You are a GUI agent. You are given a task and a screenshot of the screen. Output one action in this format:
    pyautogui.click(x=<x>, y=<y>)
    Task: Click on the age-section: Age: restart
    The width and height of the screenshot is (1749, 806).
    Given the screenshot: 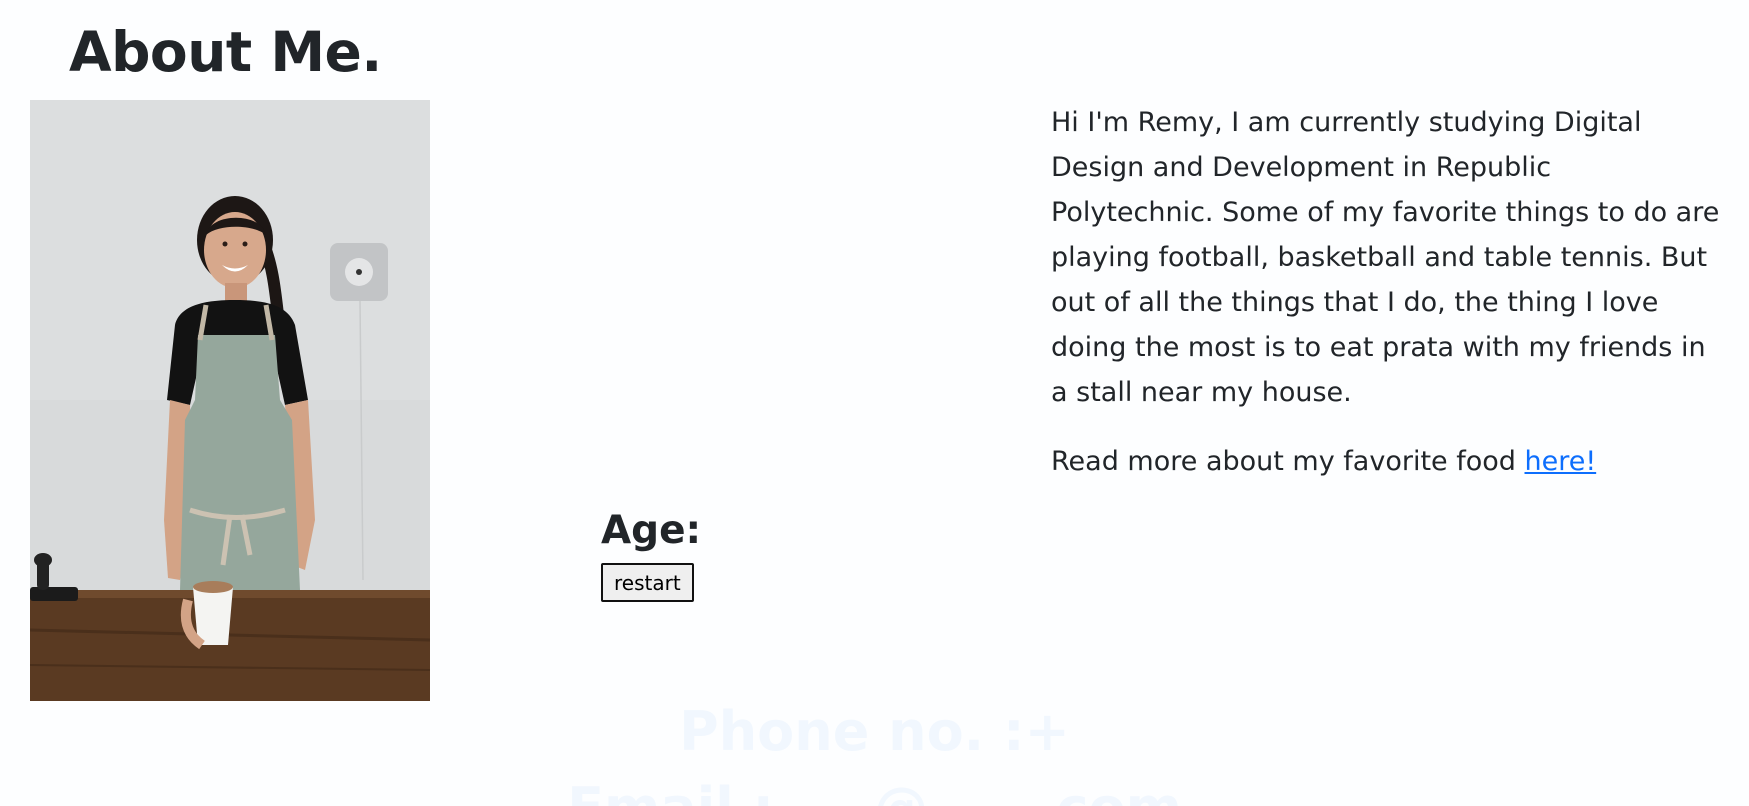 What is the action you would take?
    pyautogui.click(x=651, y=555)
    